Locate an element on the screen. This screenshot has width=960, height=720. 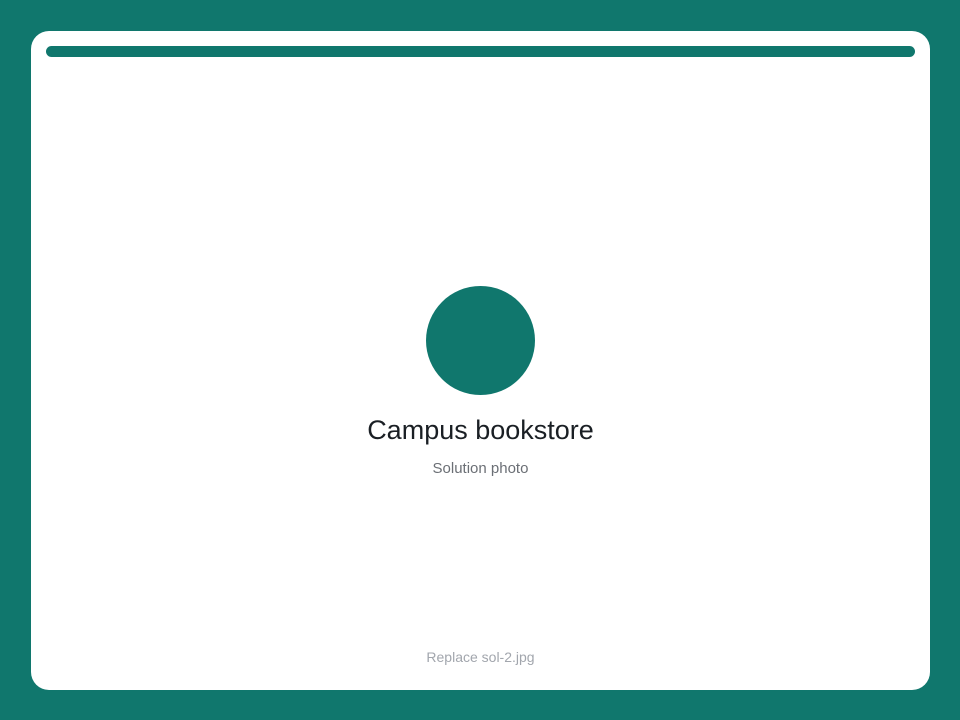
placeholder-subtitle: Solution photo is located at coordinates (480, 468).